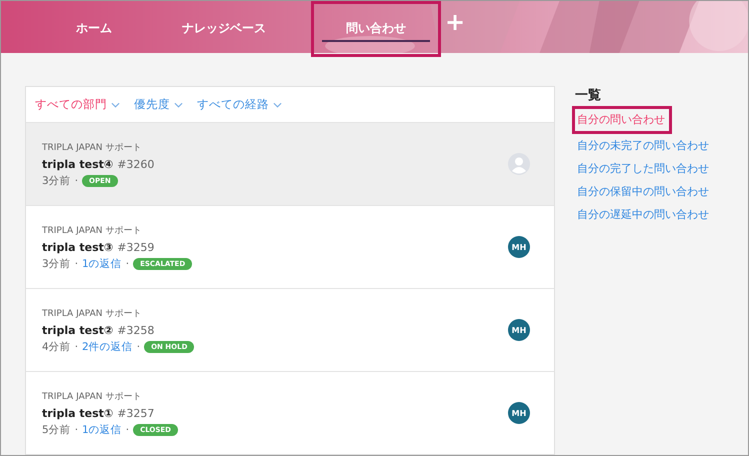  Describe the element at coordinates (224, 17) in the screenshot. I see `nav-tab: ナレッジベース` at that location.